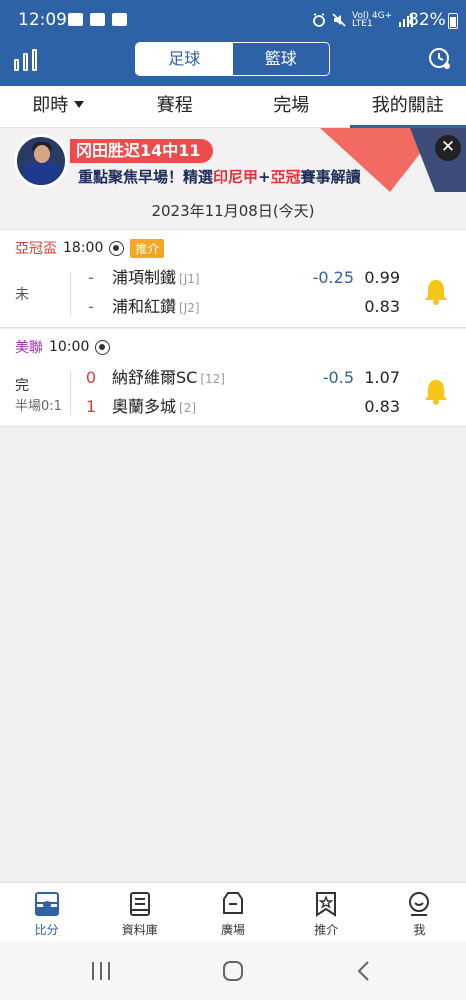  What do you see at coordinates (79, 104) in the screenshot?
I see `chevron-down-icon` at bounding box center [79, 104].